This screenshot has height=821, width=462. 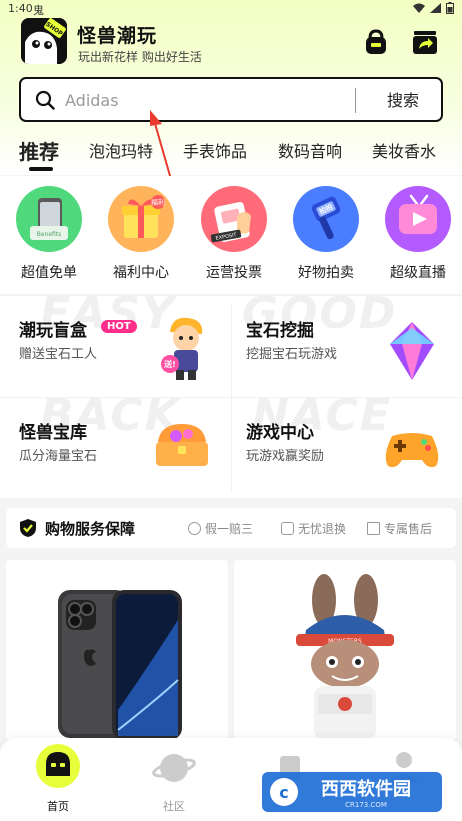 I want to click on search-input, so click(x=215, y=100).